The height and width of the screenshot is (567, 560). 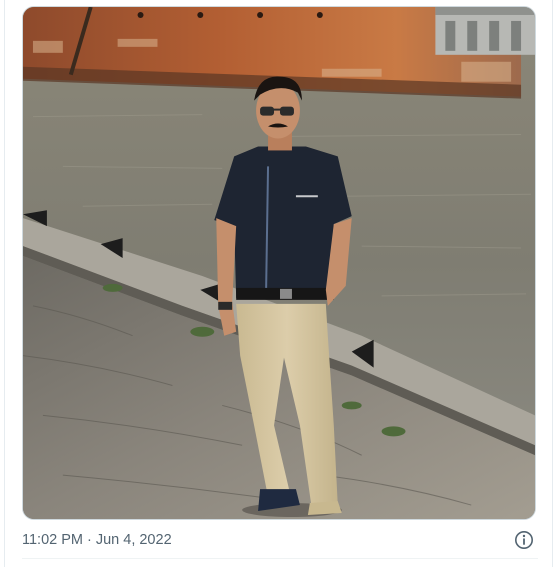 What do you see at coordinates (52, 540) in the screenshot?
I see `tweet-time-link: 11:02 PM` at bounding box center [52, 540].